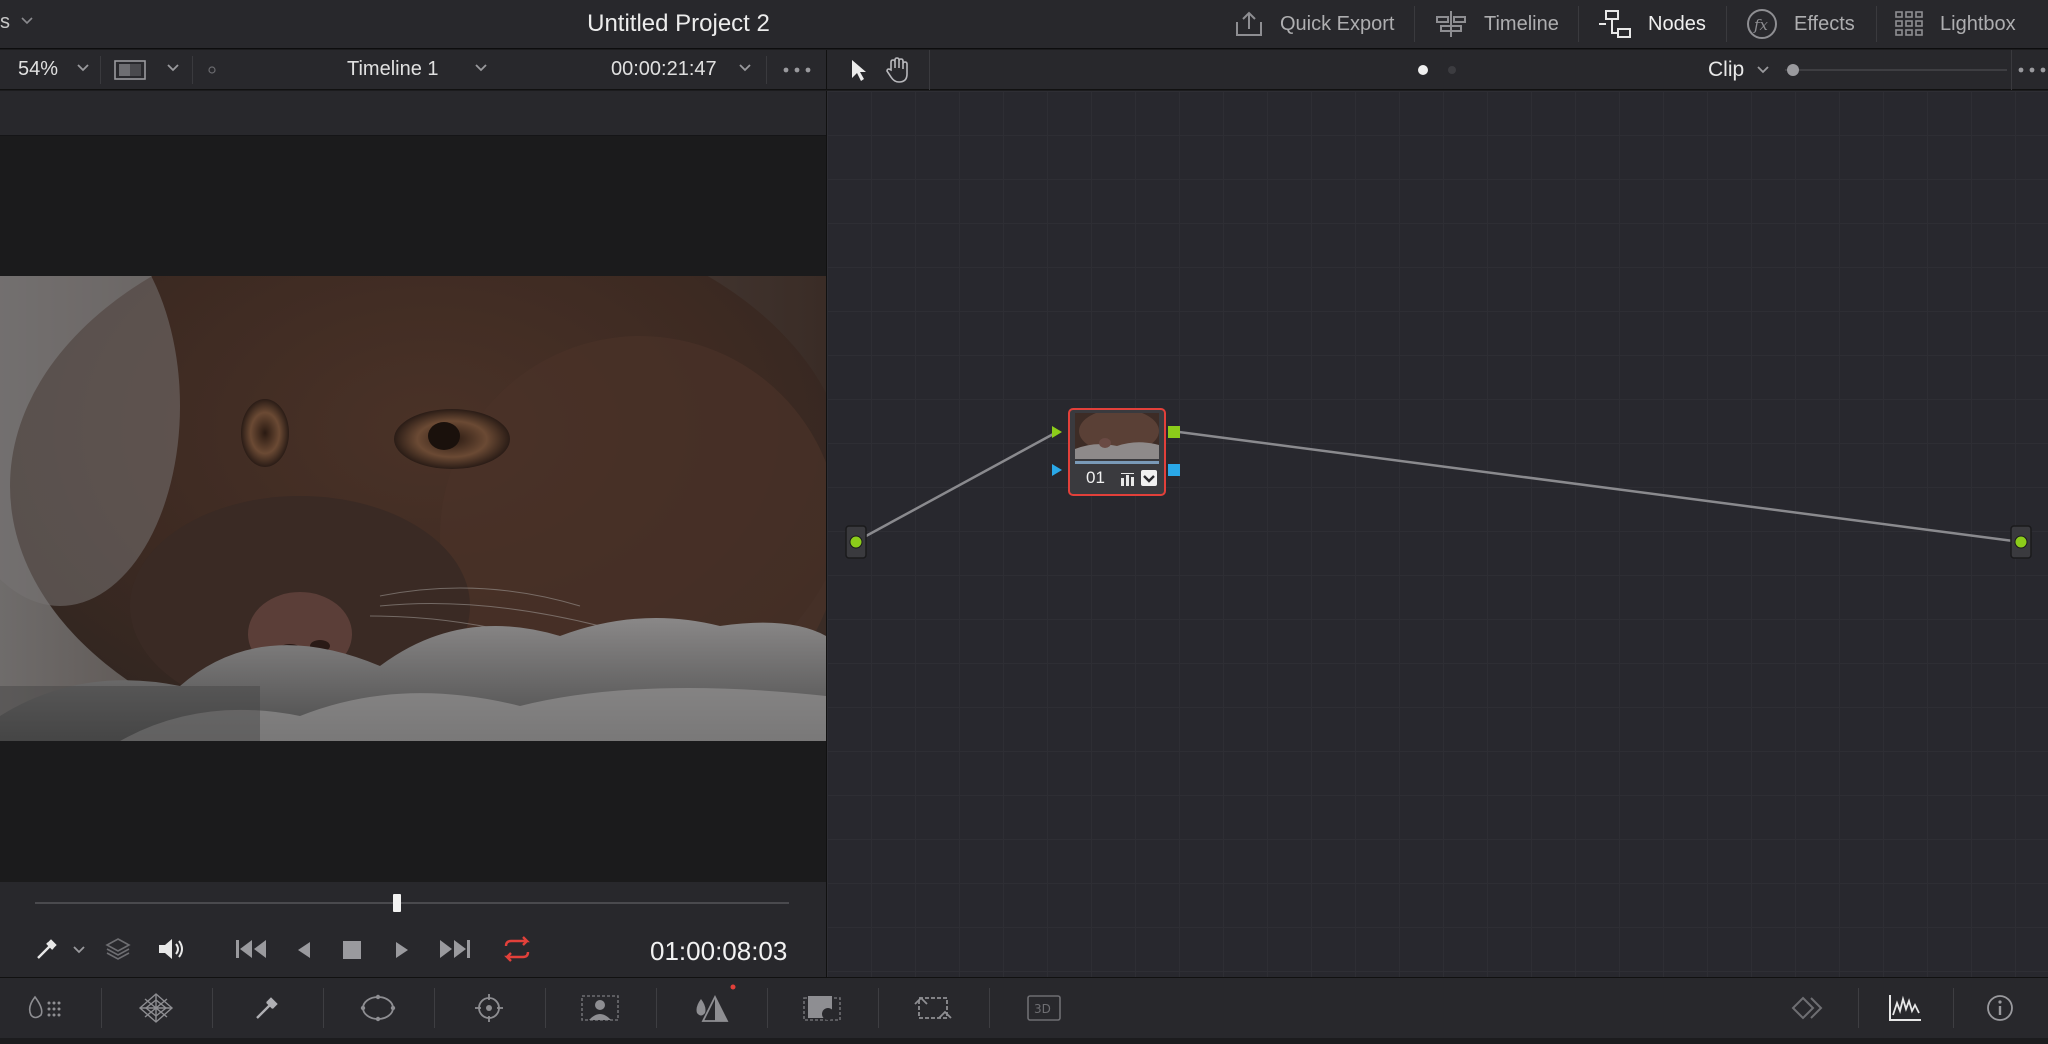  I want to click on scrubber-track, so click(412, 903).